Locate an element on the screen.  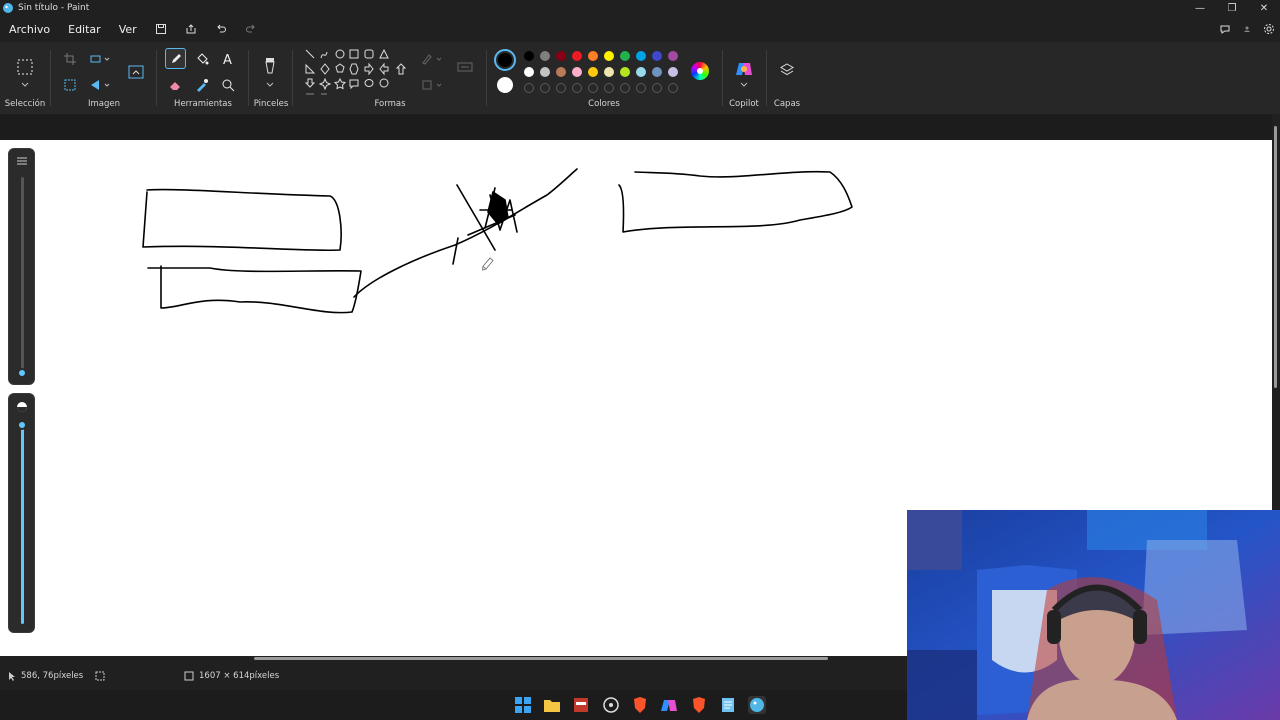
webcam-overlay is located at coordinates (1093, 615).